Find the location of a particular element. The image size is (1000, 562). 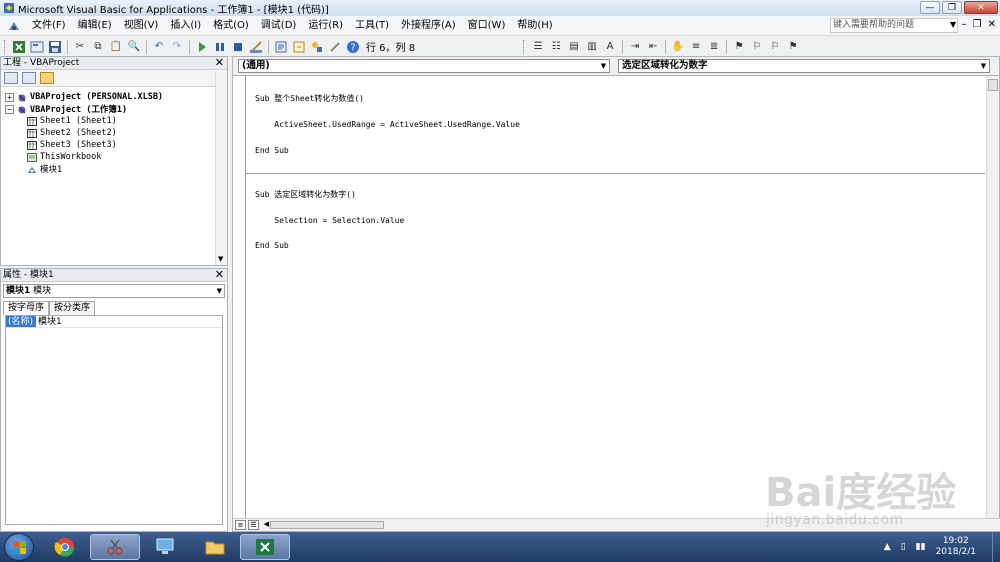

taskbar-snipping-tool is located at coordinates (115, 547).